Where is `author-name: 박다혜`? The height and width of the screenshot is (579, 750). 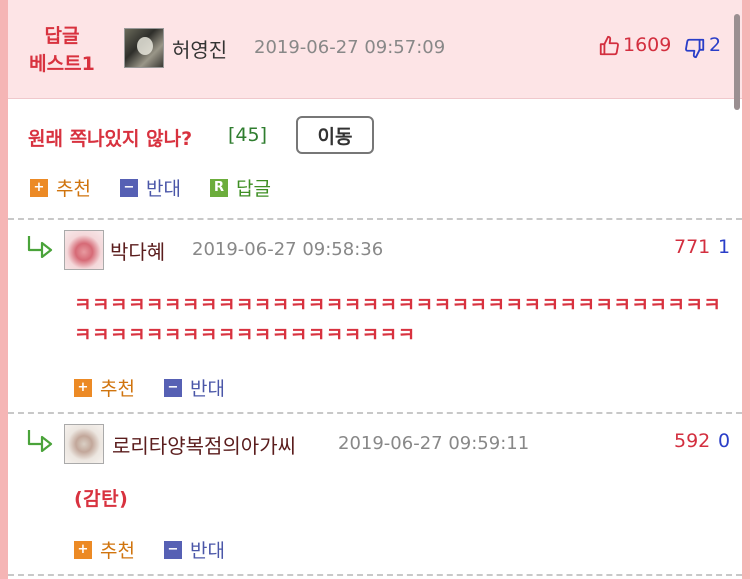
author-name: 박다혜 is located at coordinates (137, 250).